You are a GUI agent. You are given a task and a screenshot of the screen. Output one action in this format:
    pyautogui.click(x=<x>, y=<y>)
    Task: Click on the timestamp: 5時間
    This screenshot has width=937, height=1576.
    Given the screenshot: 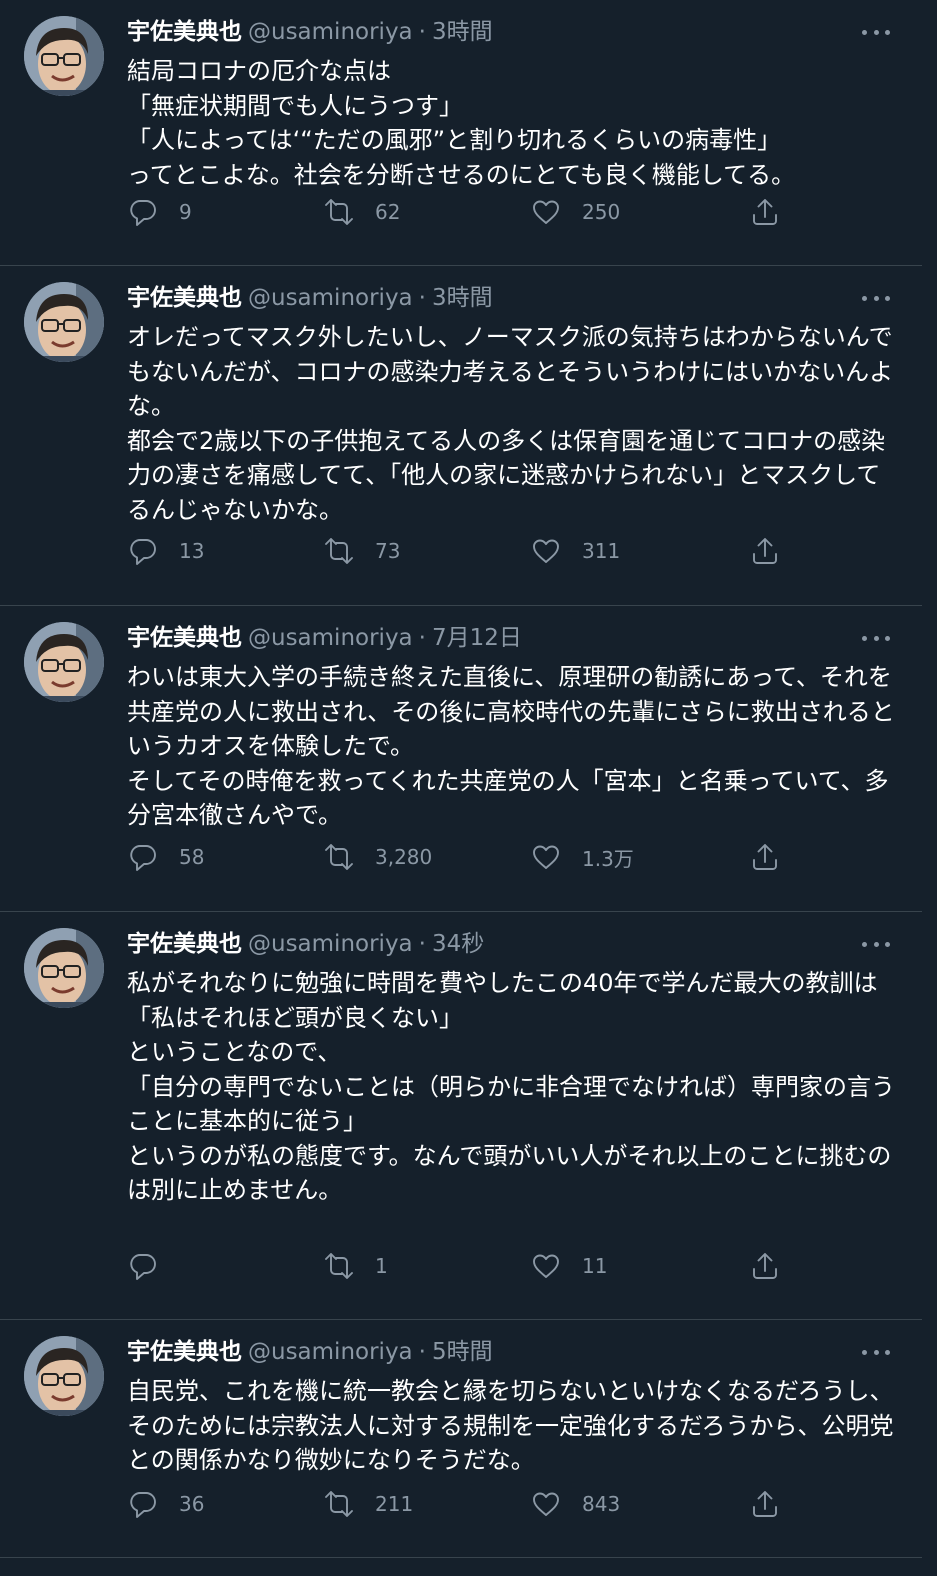 What is the action you would take?
    pyautogui.click(x=462, y=1352)
    